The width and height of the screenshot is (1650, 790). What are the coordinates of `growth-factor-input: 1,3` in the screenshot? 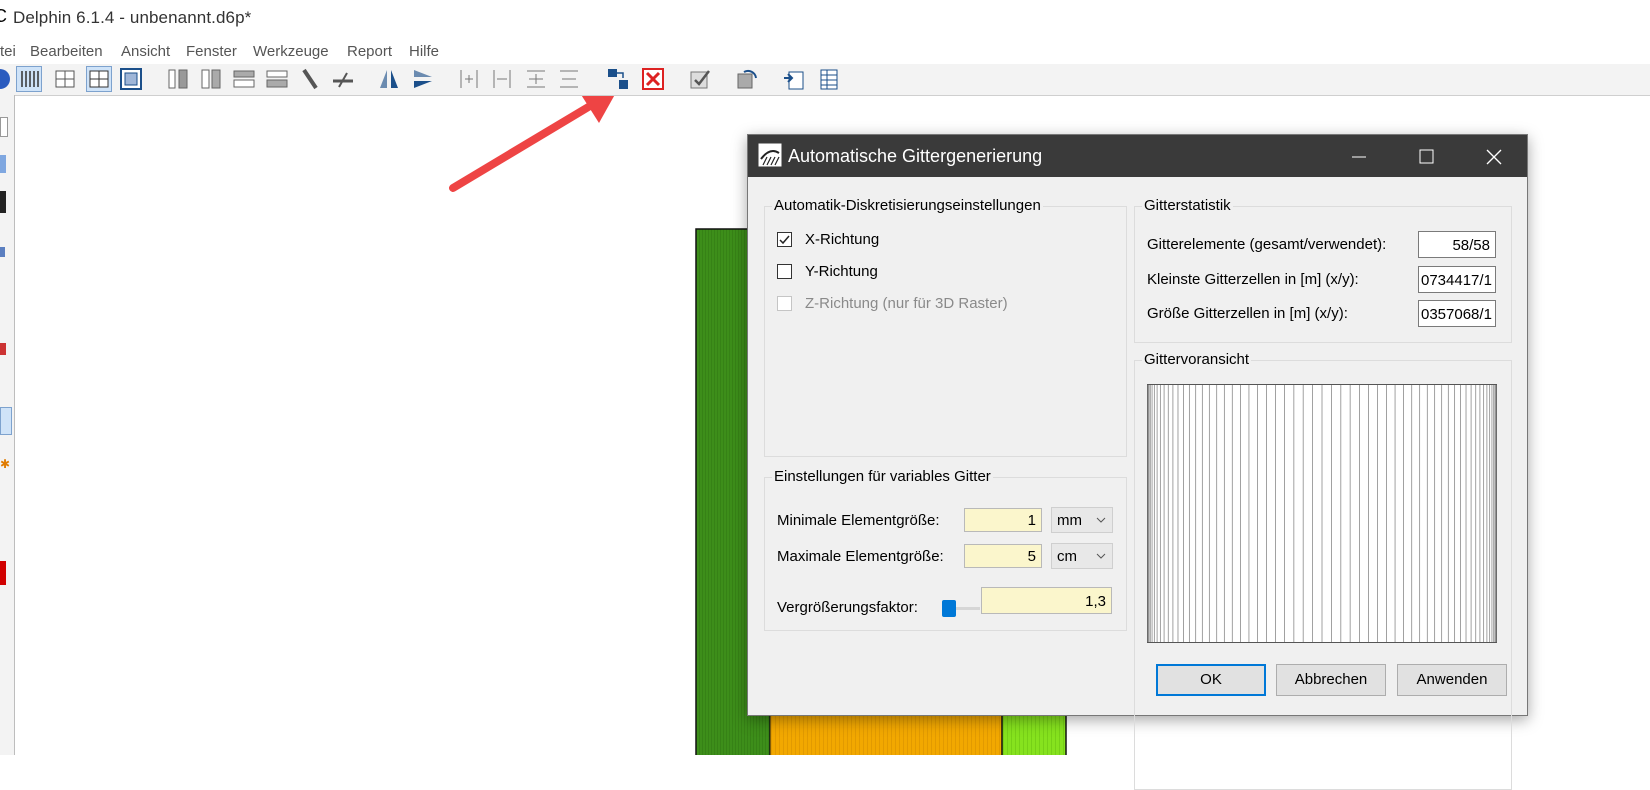 It's located at (1046, 600).